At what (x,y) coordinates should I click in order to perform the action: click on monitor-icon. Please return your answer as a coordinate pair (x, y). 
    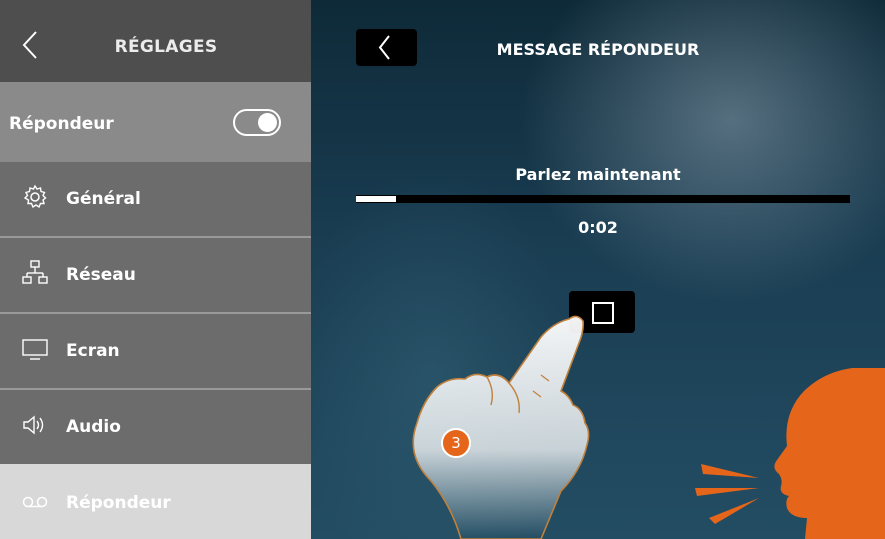
    Looking at the image, I should click on (35, 349).